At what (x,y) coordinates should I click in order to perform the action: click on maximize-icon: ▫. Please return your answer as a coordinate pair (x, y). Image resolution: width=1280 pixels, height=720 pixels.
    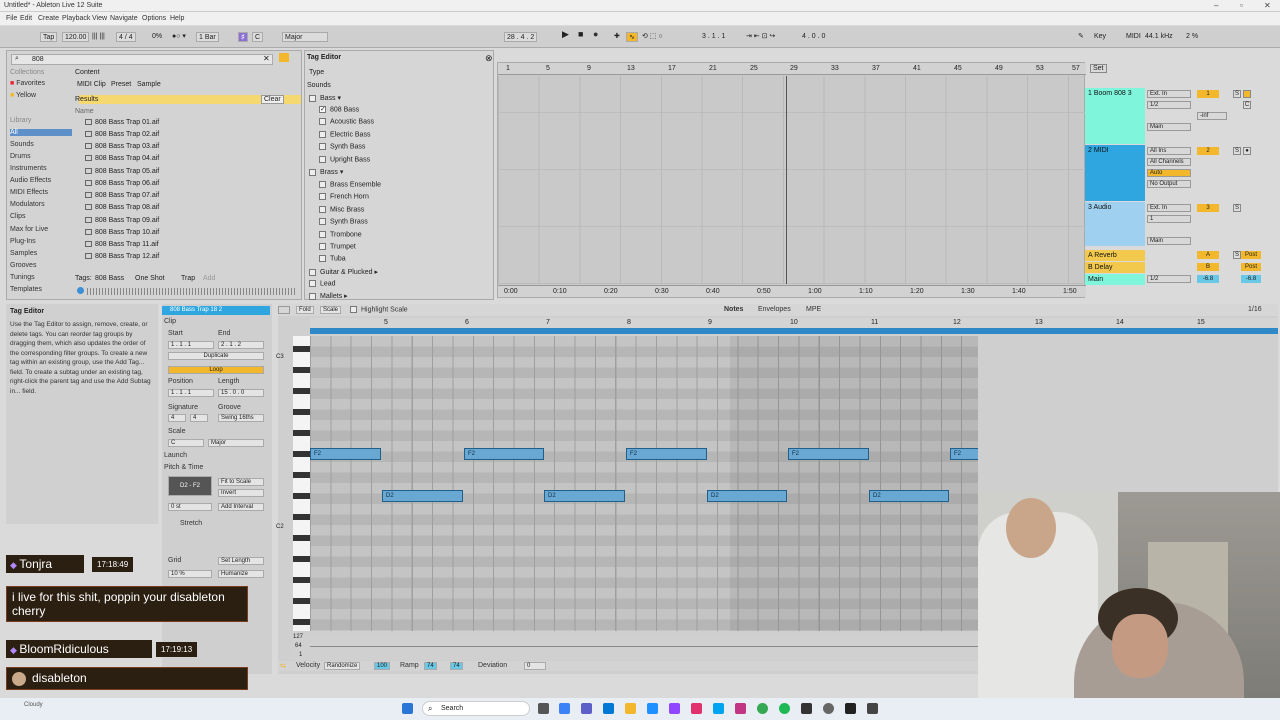
    Looking at the image, I should click on (1241, 5).